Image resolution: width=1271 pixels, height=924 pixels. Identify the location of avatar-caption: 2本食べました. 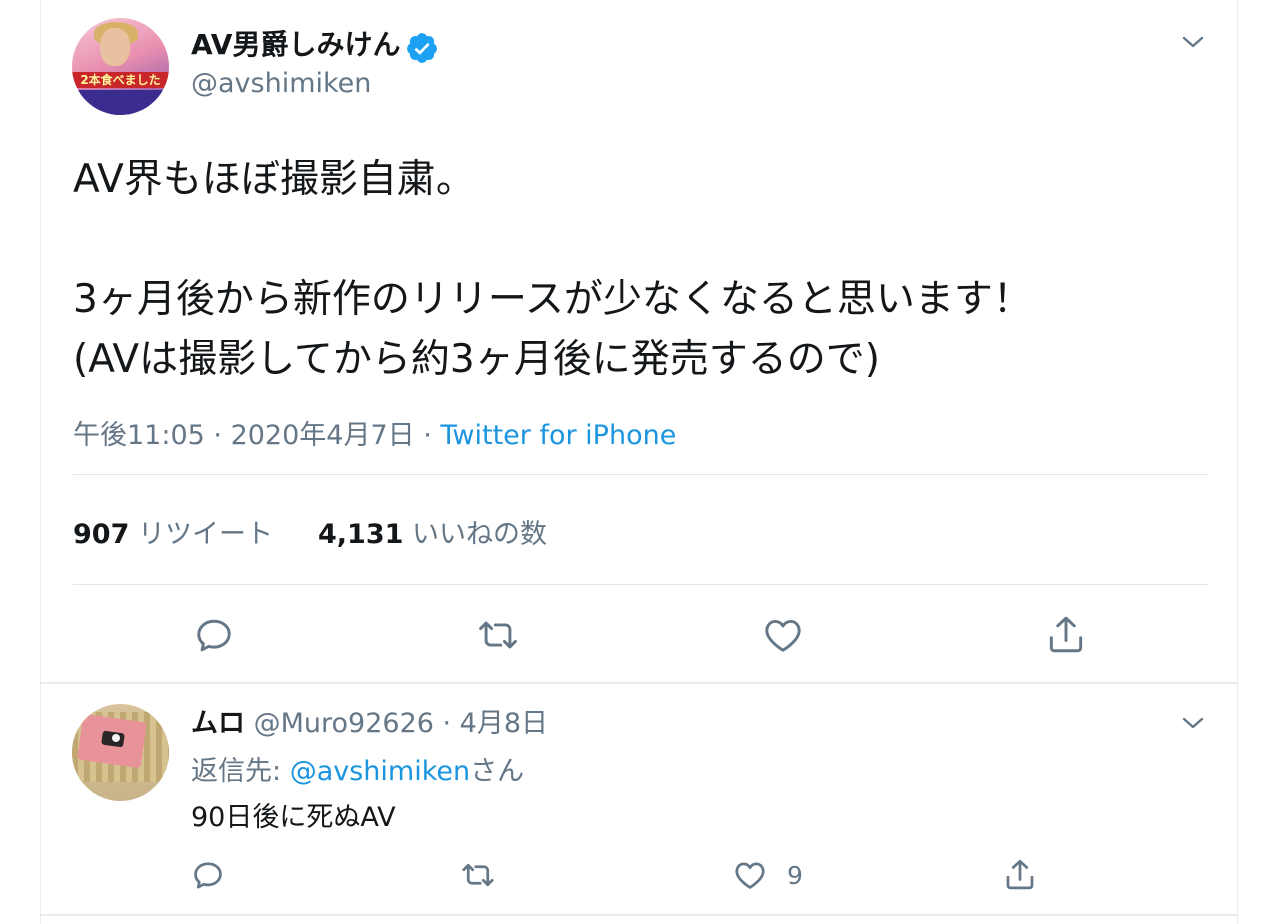
(120, 80).